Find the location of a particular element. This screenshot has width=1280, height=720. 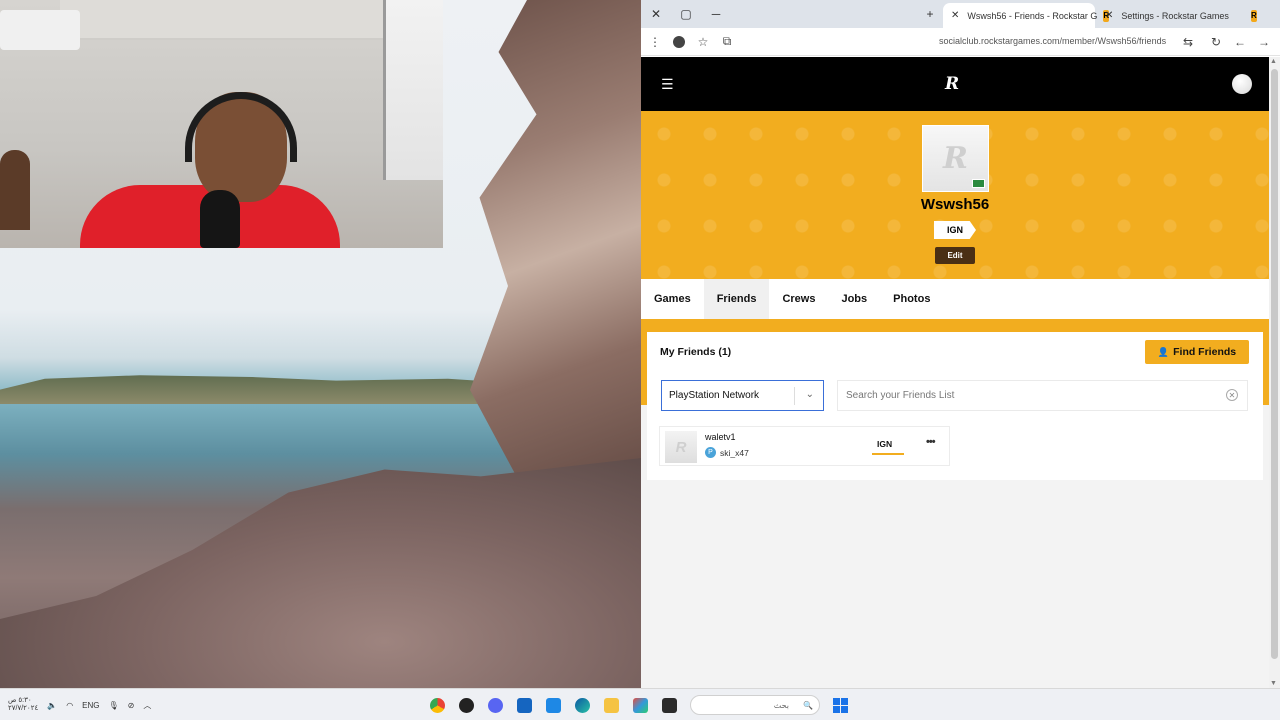

find-friends-button: 👤 Find Friends is located at coordinates (1197, 352).